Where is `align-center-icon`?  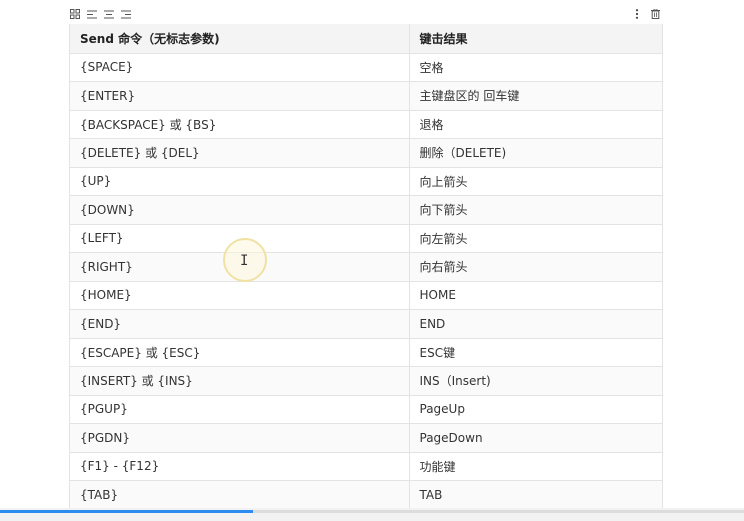 align-center-icon is located at coordinates (109, 14).